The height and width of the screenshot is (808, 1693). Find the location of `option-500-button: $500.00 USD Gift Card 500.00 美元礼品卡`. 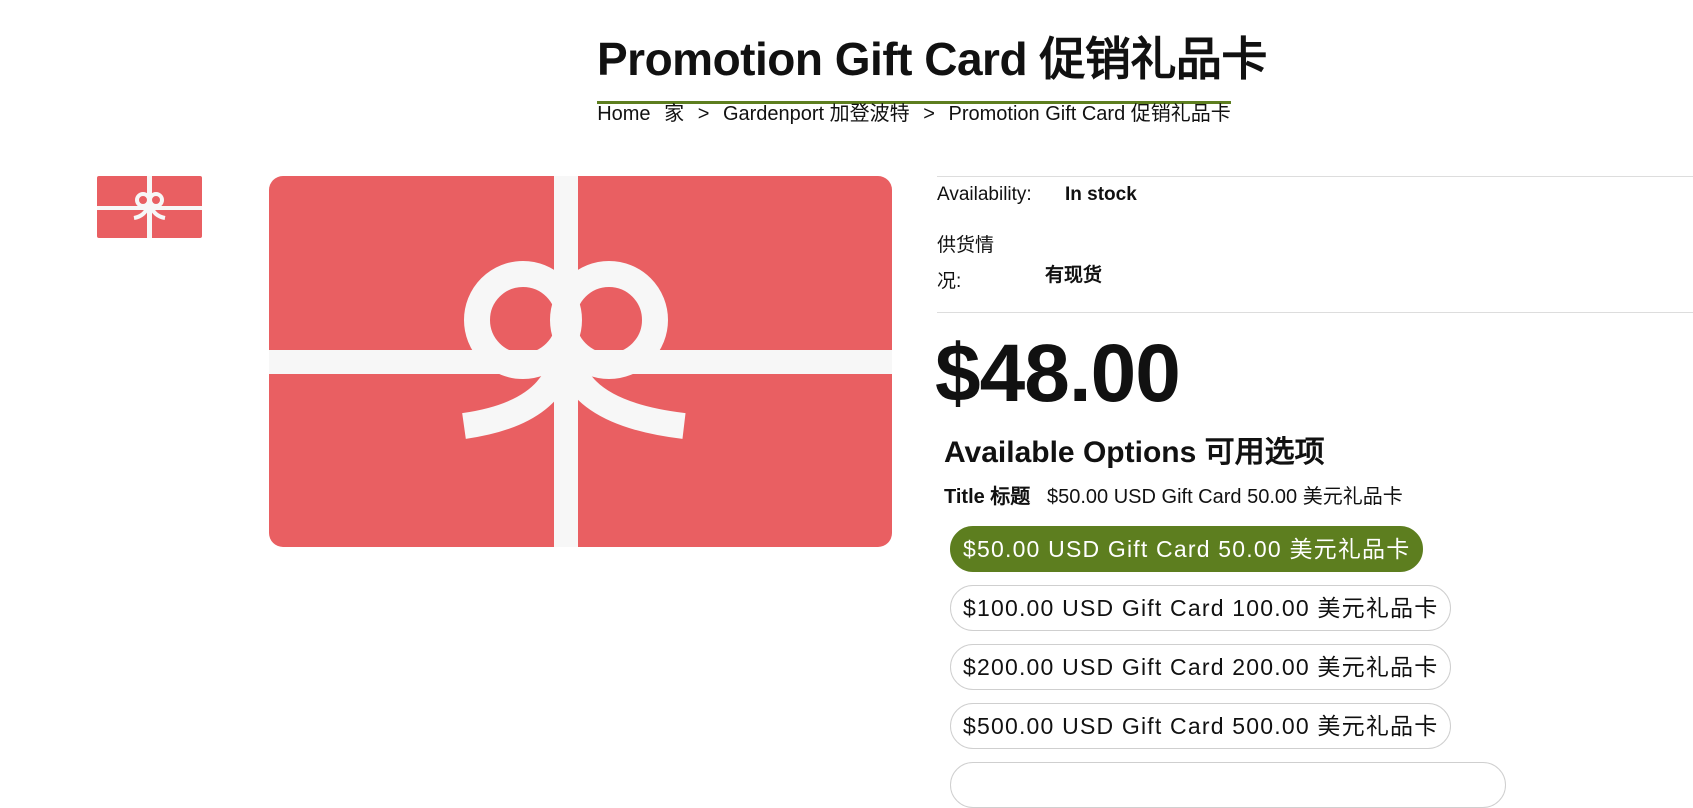

option-500-button: $500.00 USD Gift Card 500.00 美元礼品卡 is located at coordinates (1201, 726).